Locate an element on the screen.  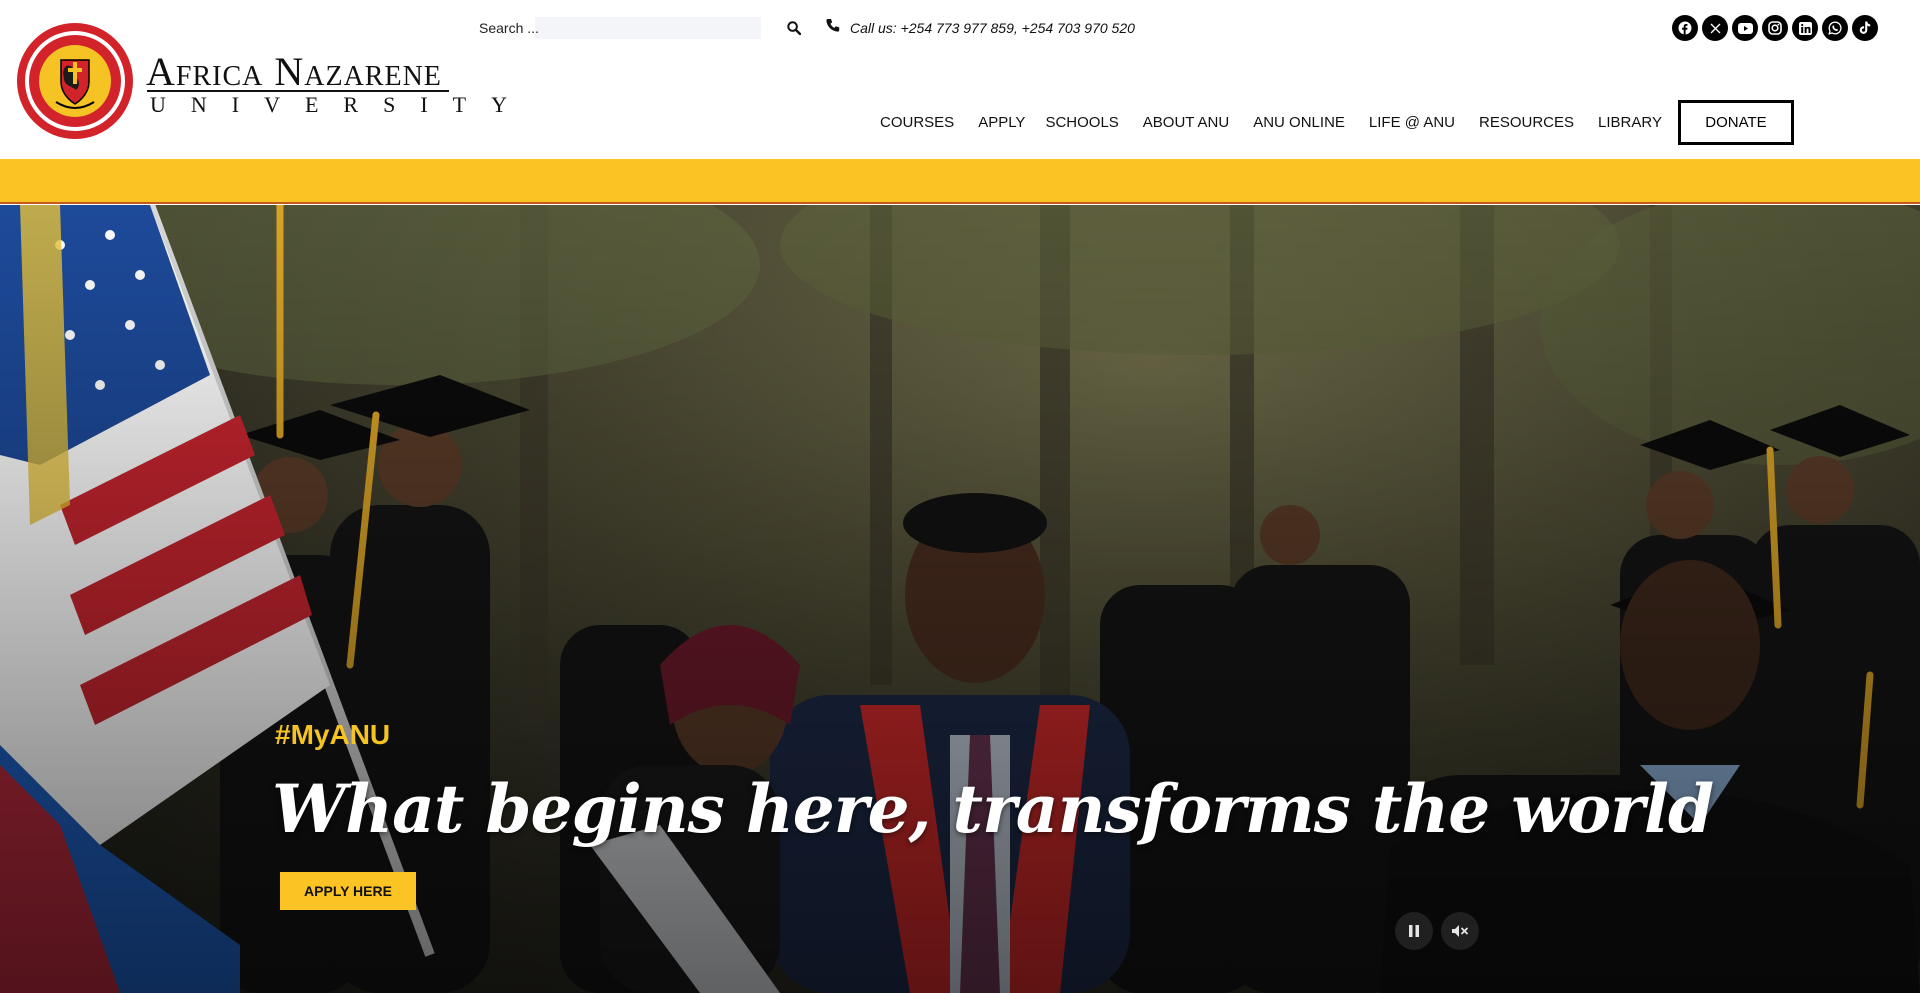
pause-icon is located at coordinates (1414, 931).